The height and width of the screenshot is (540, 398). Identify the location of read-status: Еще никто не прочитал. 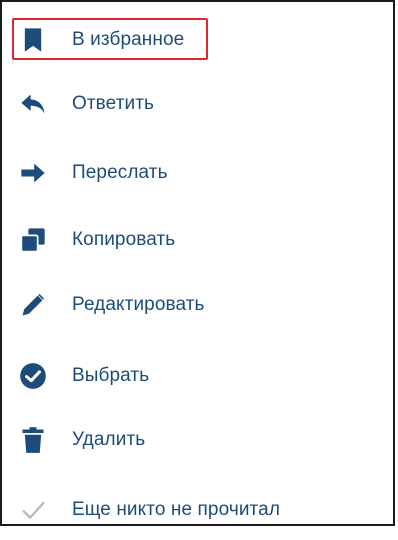
(197, 510).